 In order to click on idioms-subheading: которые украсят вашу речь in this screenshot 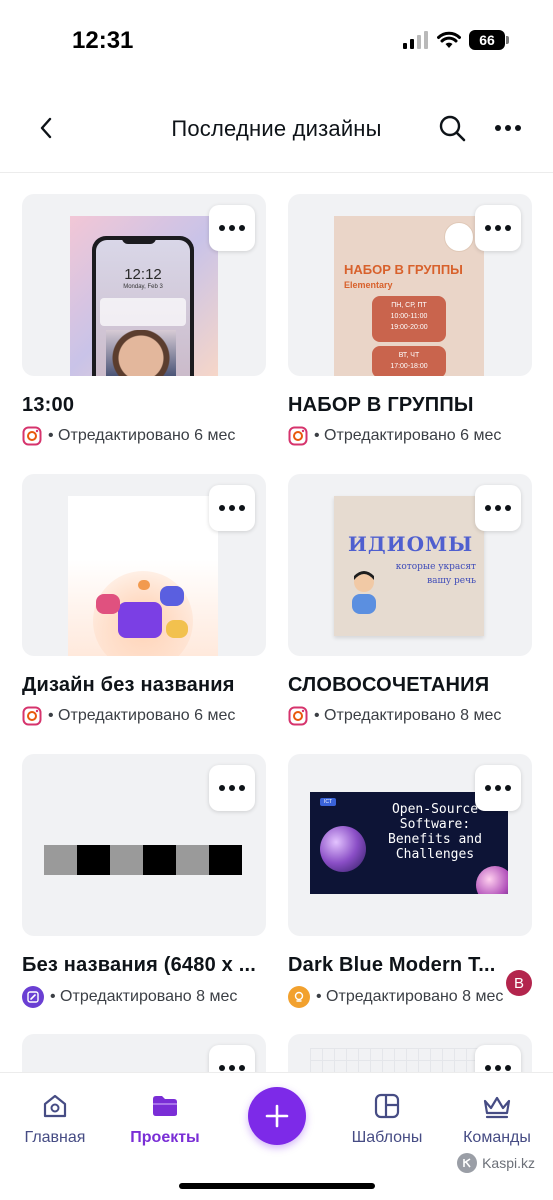, I will do `click(435, 574)`.